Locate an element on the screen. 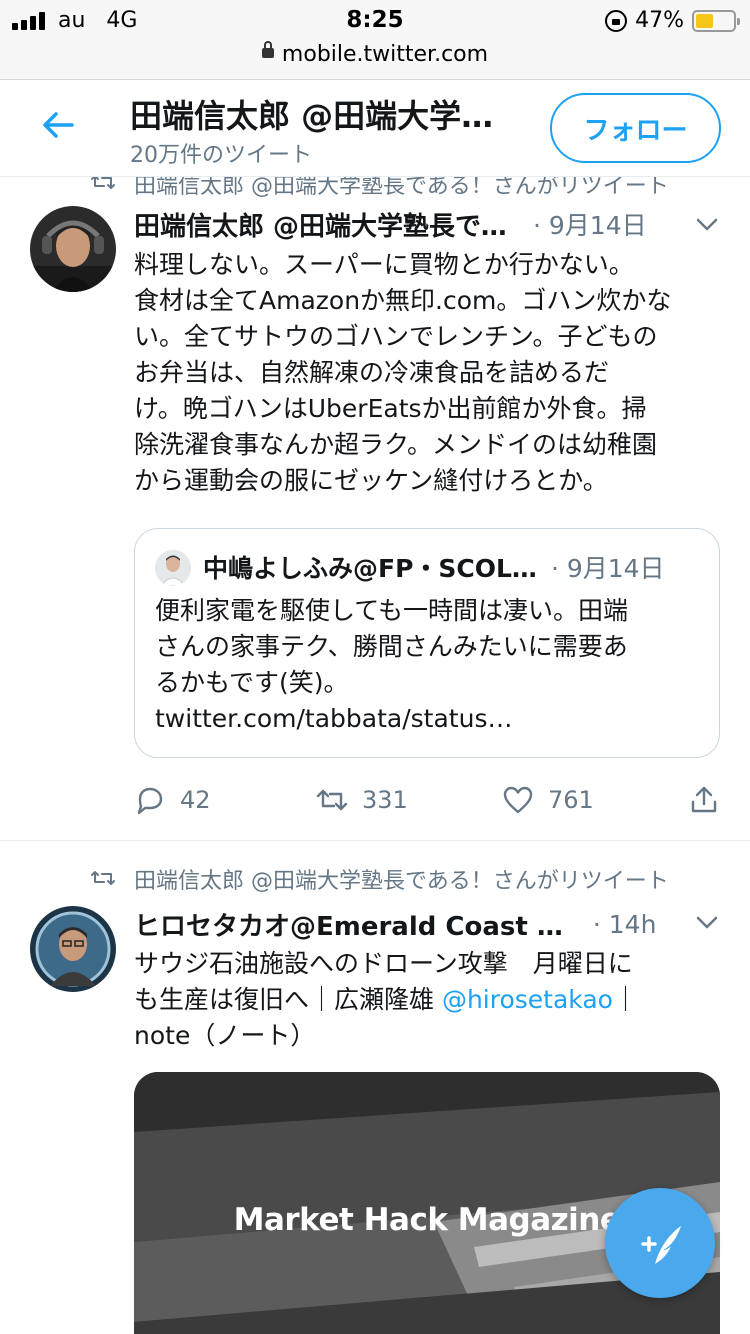  tweet-text-line: け。晩ゴハンはUberEatsか出前館か外食。掃 is located at coordinates (390, 408).